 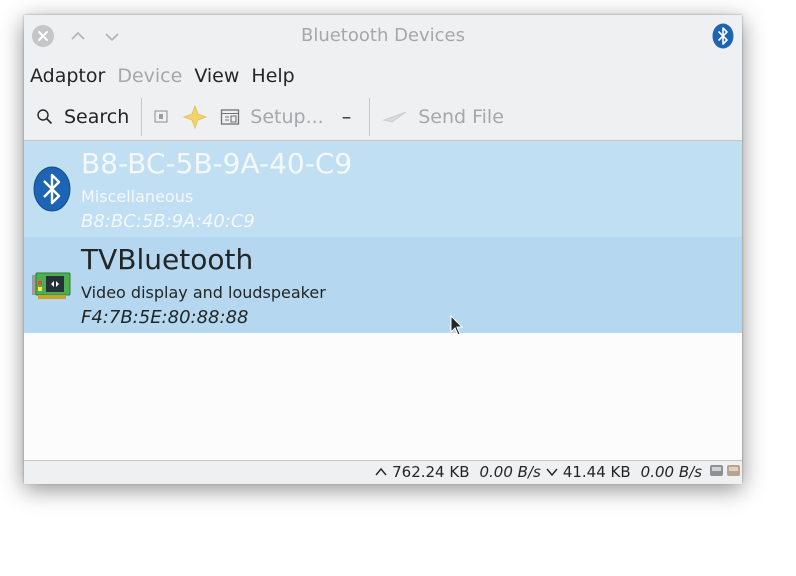 What do you see at coordinates (394, 117) in the screenshot?
I see `paper-plane-icon` at bounding box center [394, 117].